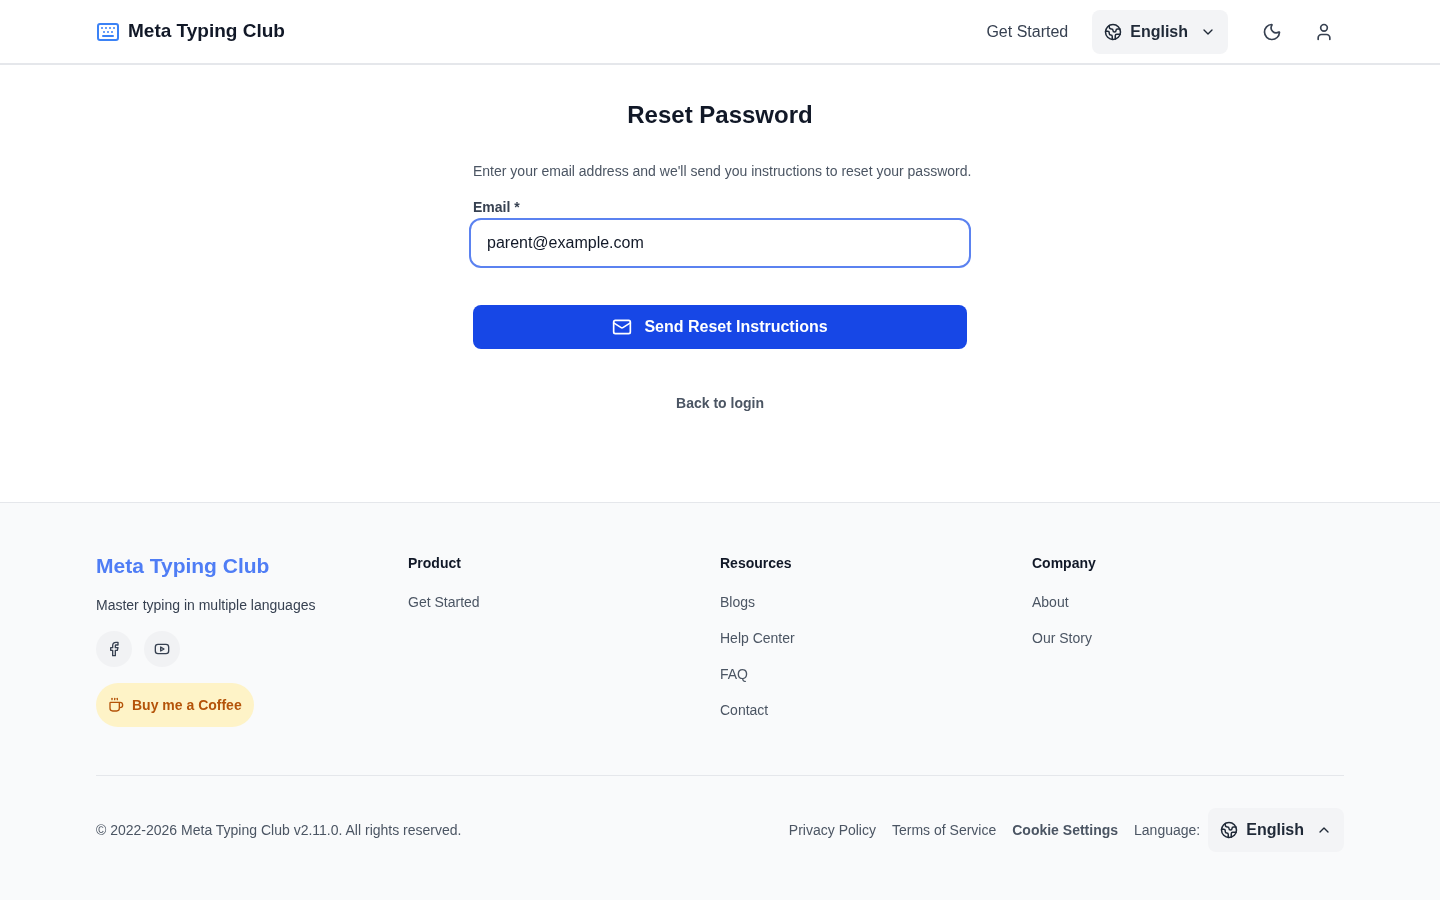 This screenshot has height=900, width=1440. What do you see at coordinates (116, 705) in the screenshot?
I see `coffee-cup-icon` at bounding box center [116, 705].